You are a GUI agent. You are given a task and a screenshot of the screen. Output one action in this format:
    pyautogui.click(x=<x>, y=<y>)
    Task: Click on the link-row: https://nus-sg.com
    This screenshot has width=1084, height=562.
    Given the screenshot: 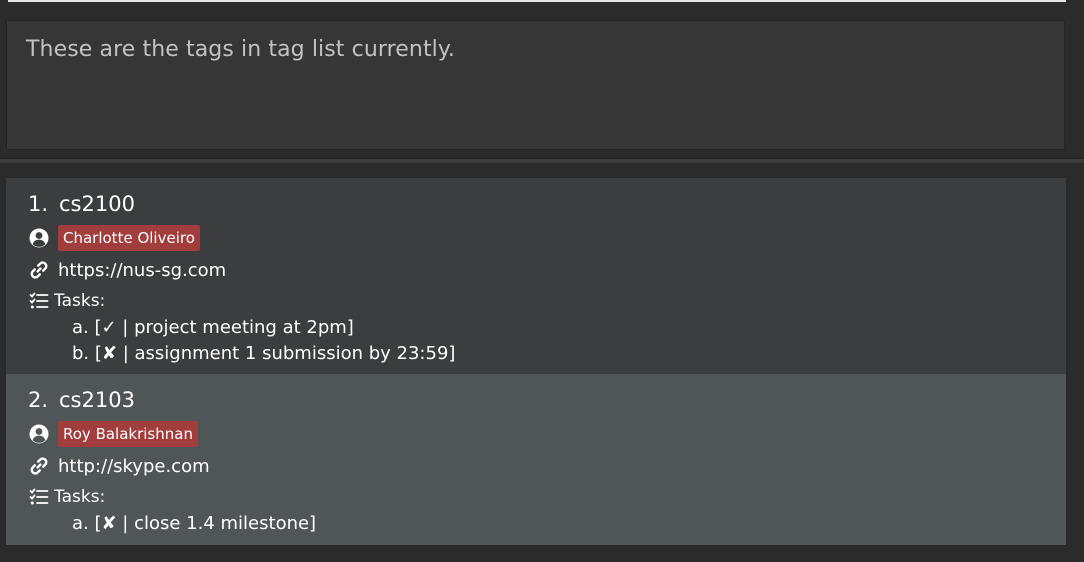 What is the action you would take?
    pyautogui.click(x=127, y=270)
    